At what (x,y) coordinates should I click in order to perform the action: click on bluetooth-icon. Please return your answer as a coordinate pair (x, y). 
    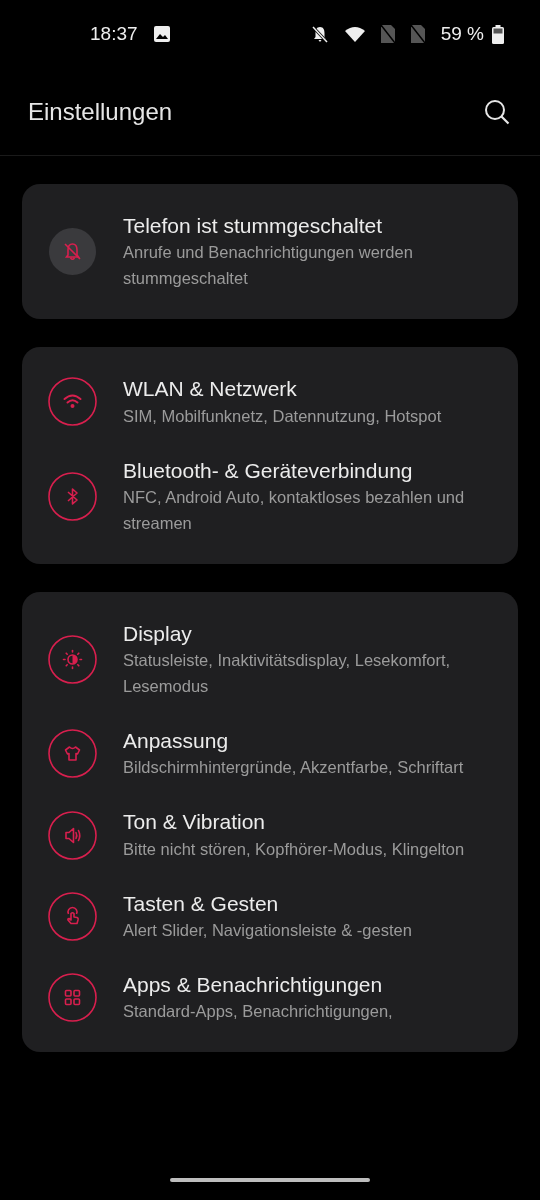
    Looking at the image, I should click on (72, 496).